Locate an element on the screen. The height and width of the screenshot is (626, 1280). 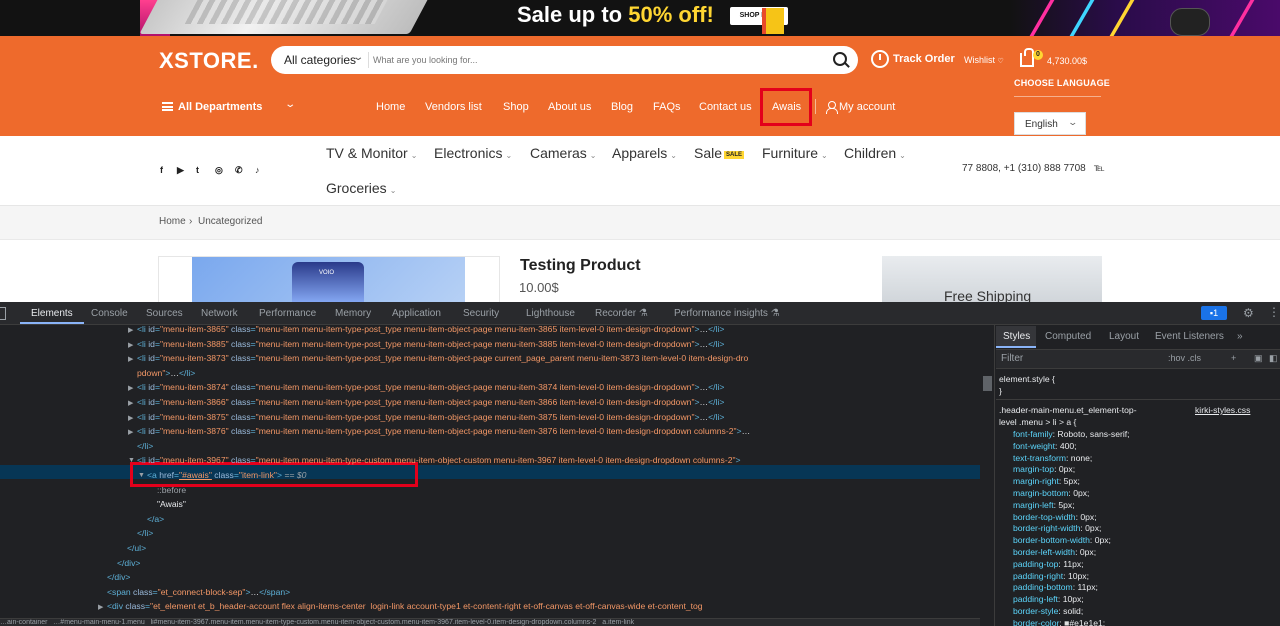
style-property: margin-top: 0px; is located at coordinates (1044, 469).